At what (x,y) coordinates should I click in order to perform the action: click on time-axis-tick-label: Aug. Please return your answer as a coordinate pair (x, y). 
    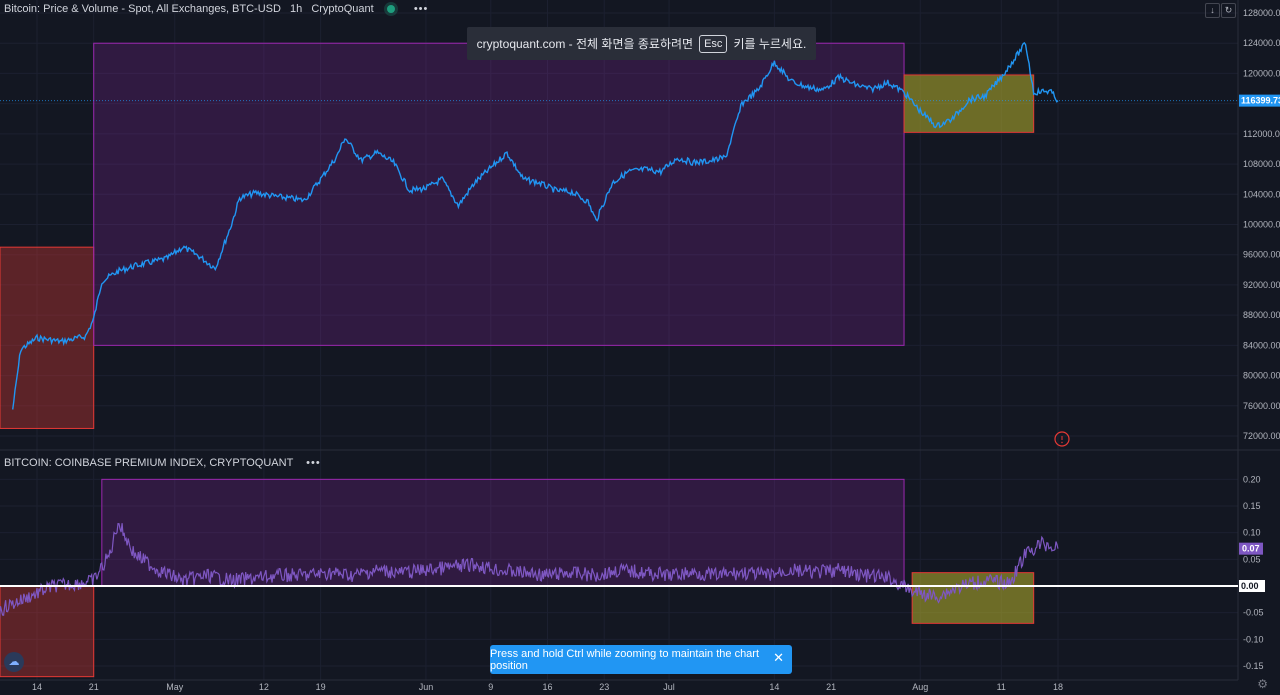
    Looking at the image, I should click on (920, 687).